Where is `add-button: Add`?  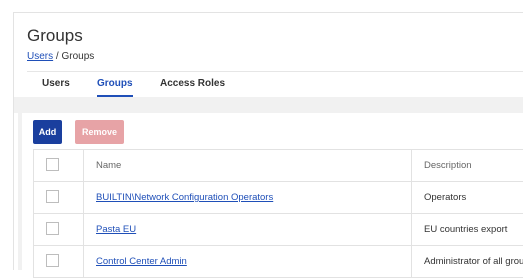 add-button: Add is located at coordinates (47, 132).